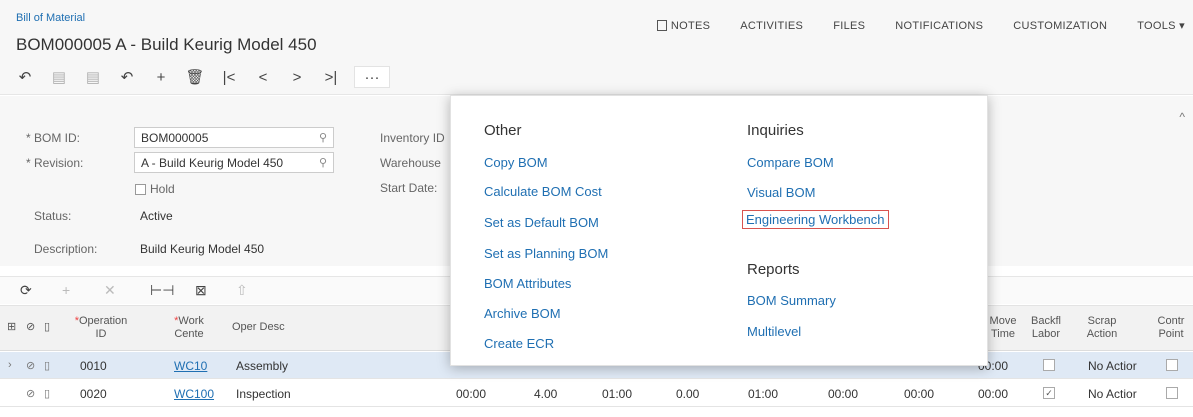  What do you see at coordinates (661, 25) in the screenshot?
I see `notes-icon` at bounding box center [661, 25].